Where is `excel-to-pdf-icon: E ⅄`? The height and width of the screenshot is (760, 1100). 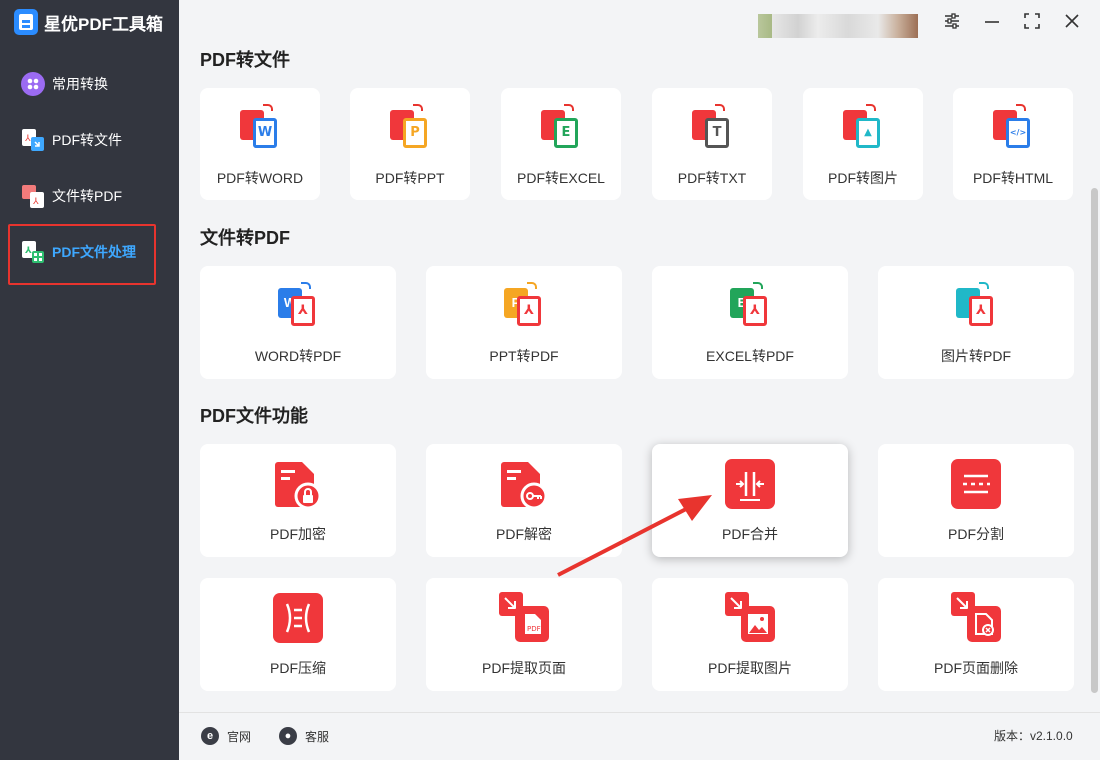
excel-to-pdf-icon: E ⅄ is located at coordinates (750, 305).